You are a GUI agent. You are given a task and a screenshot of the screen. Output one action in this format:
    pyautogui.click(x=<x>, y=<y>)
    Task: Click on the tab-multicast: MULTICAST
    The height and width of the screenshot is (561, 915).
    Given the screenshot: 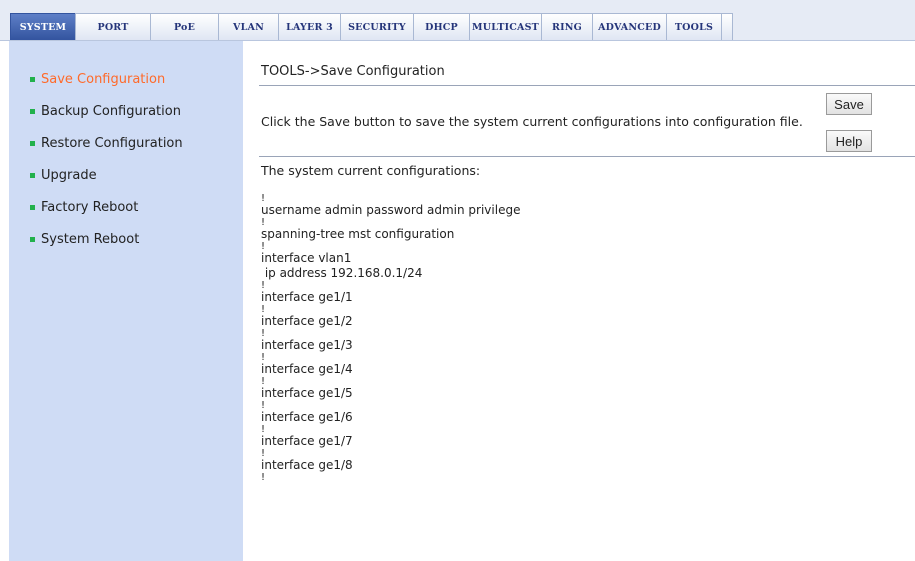 What is the action you would take?
    pyautogui.click(x=505, y=26)
    